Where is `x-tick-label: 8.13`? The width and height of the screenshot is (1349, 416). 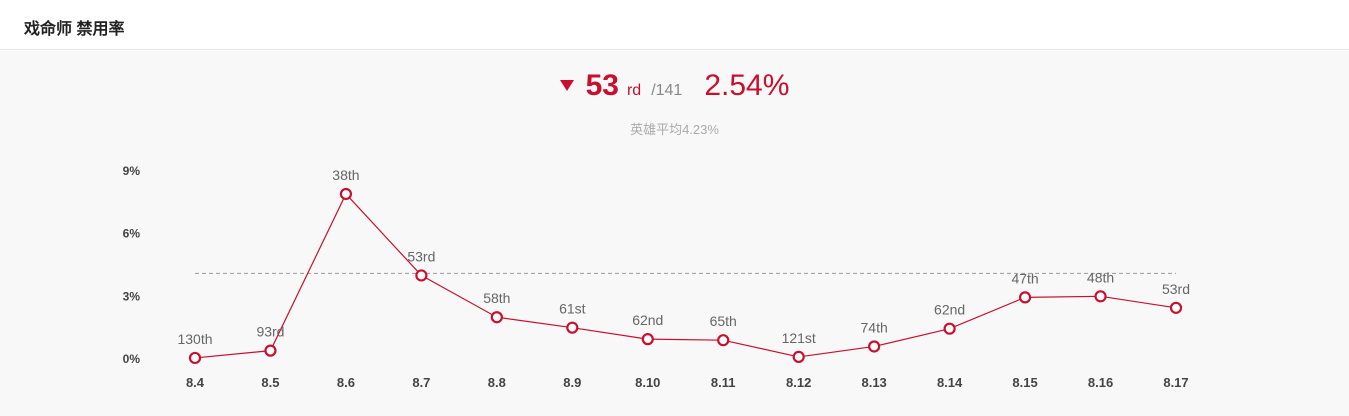 x-tick-label: 8.13 is located at coordinates (873, 382).